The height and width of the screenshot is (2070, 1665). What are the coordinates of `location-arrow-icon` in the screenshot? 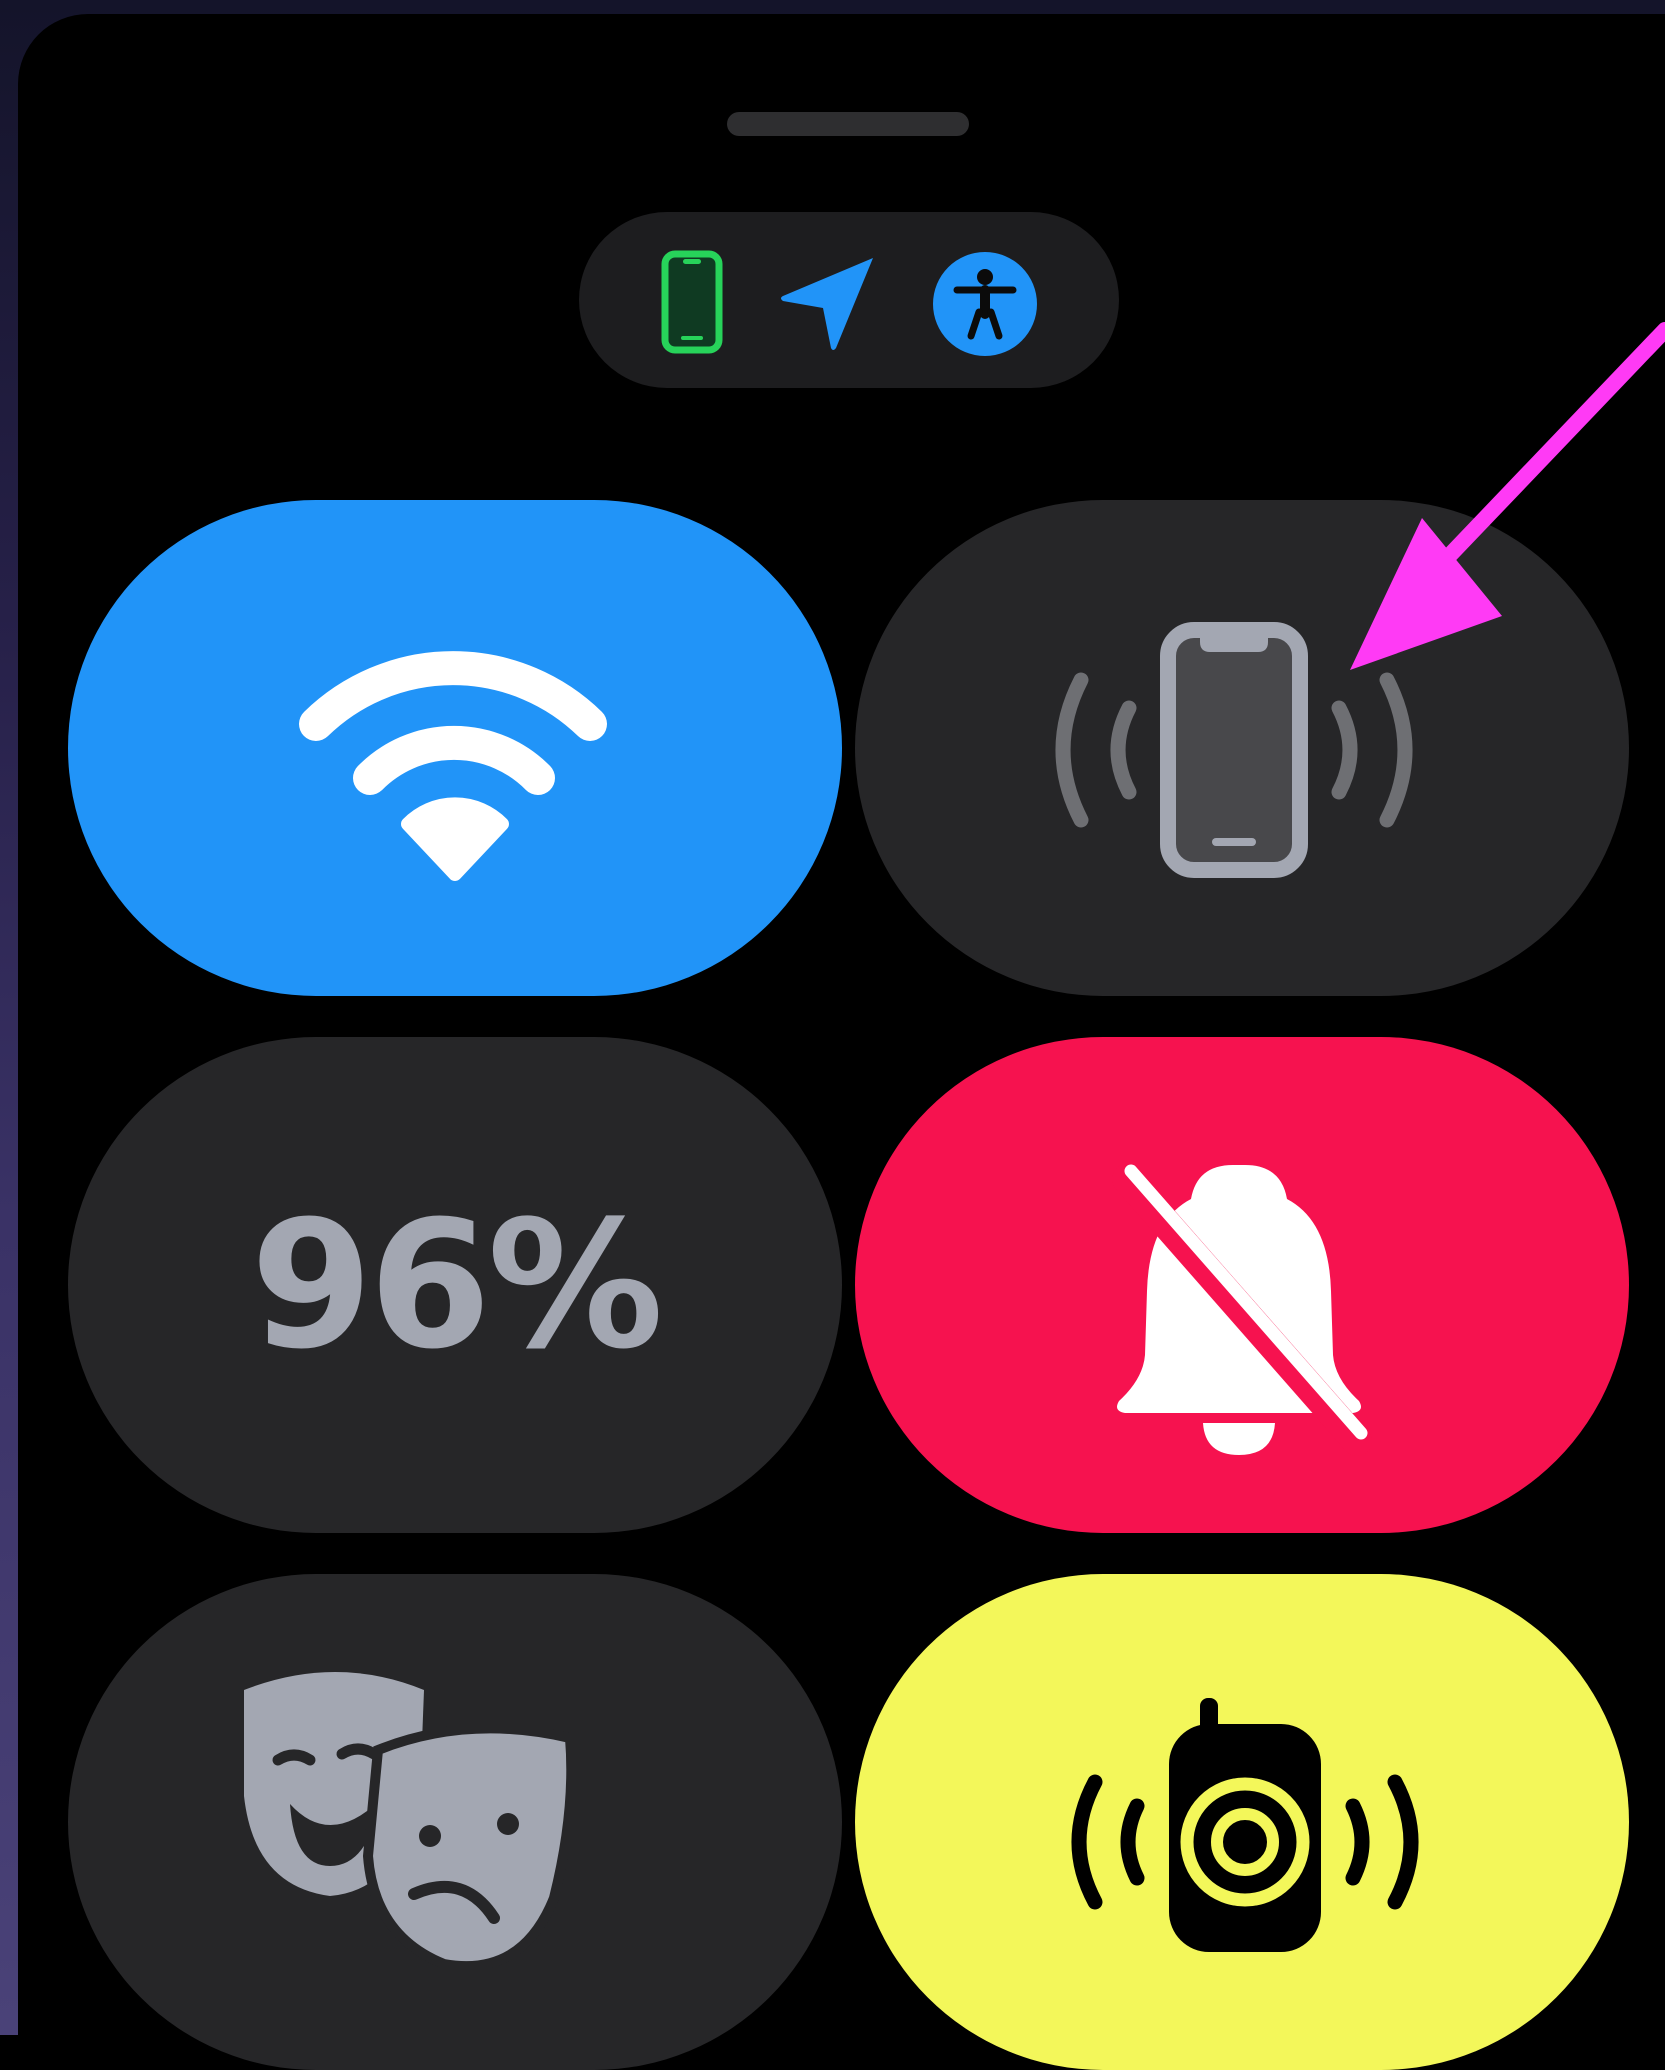 It's located at (827, 304).